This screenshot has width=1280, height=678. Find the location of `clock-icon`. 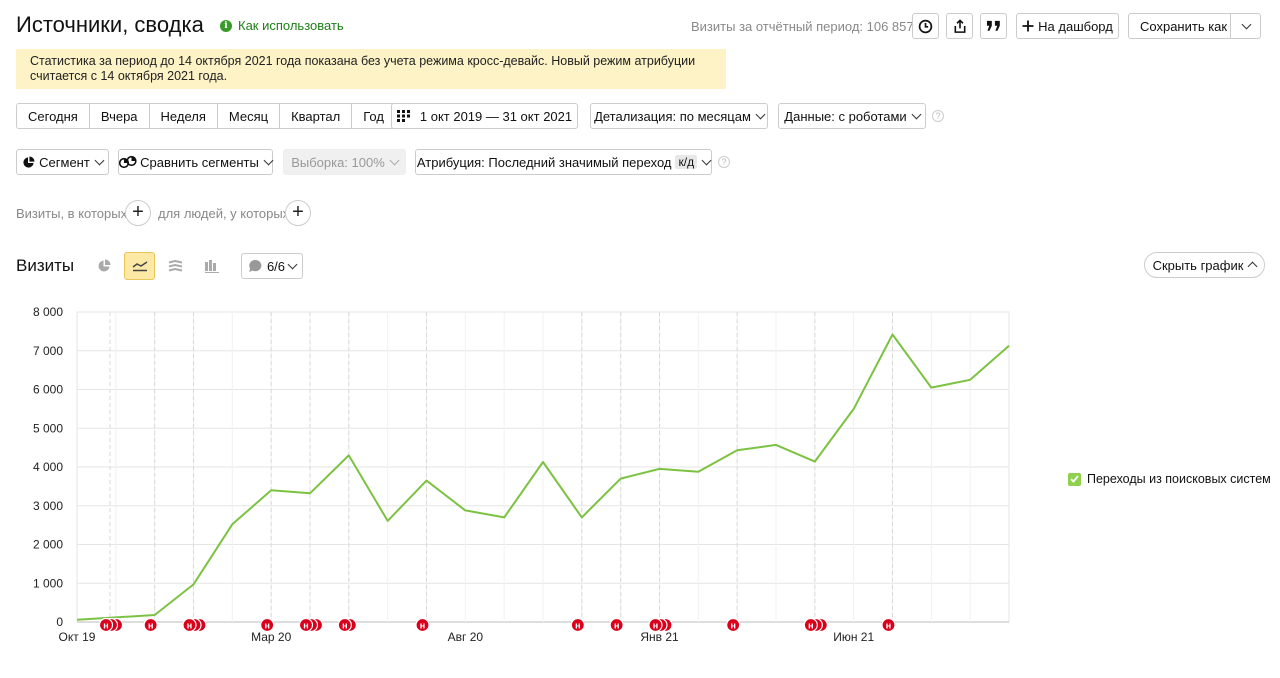

clock-icon is located at coordinates (925, 26).